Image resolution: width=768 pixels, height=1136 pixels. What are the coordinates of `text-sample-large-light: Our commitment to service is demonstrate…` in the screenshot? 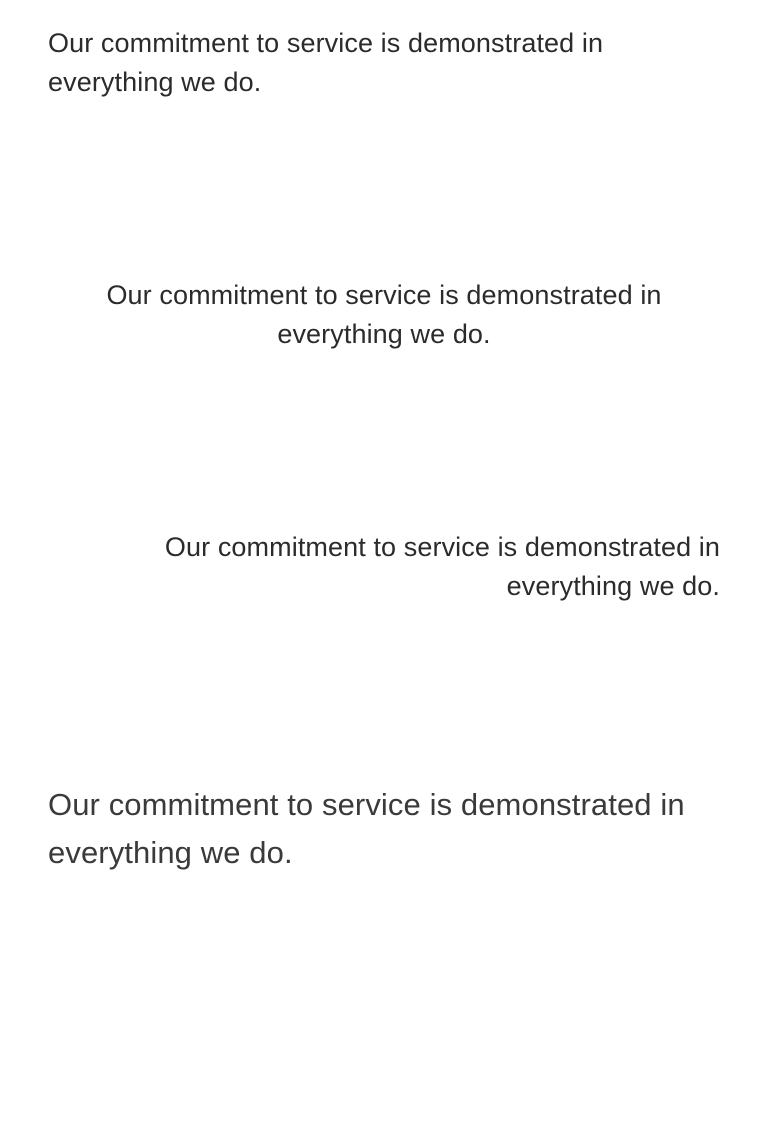 It's located at (366, 828).